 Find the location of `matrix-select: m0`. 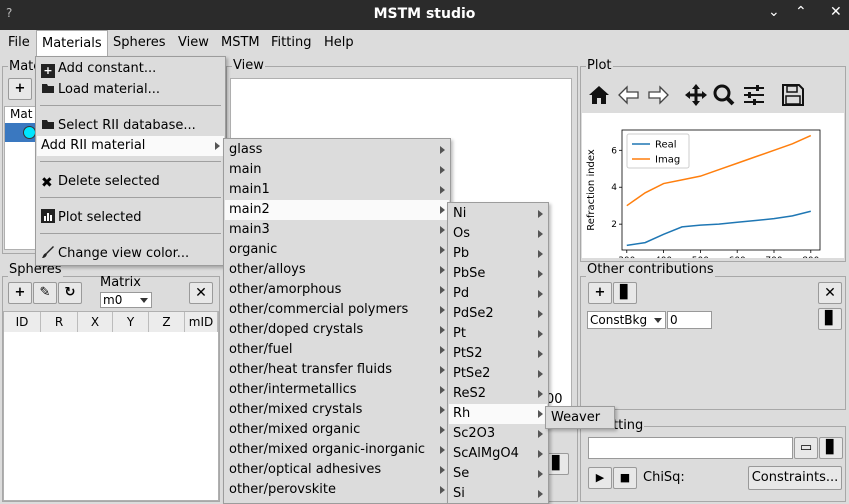

matrix-select: m0 is located at coordinates (126, 300).